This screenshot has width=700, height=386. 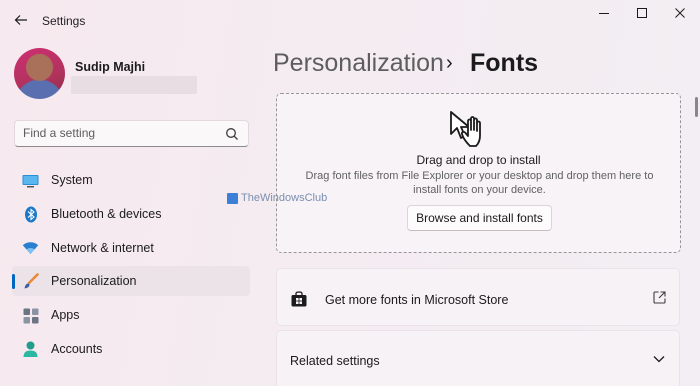 What do you see at coordinates (64, 21) in the screenshot?
I see `app-title: Settings` at bounding box center [64, 21].